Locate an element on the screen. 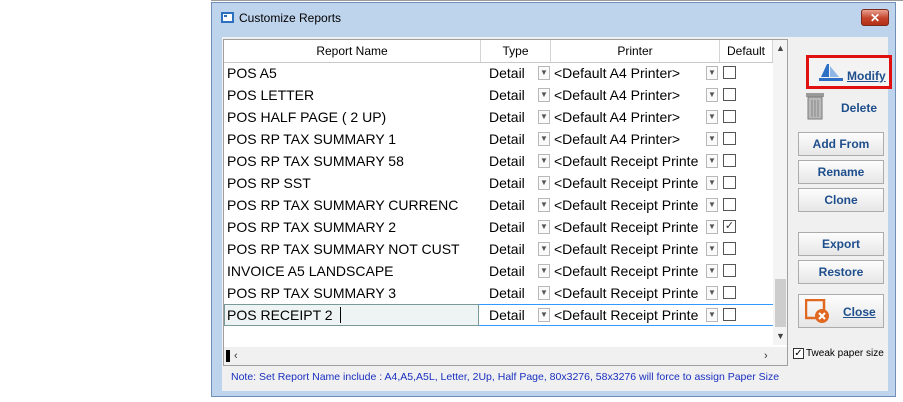  report-name-cell: POS RP TAX SUMMARY 2 is located at coordinates (354, 227).